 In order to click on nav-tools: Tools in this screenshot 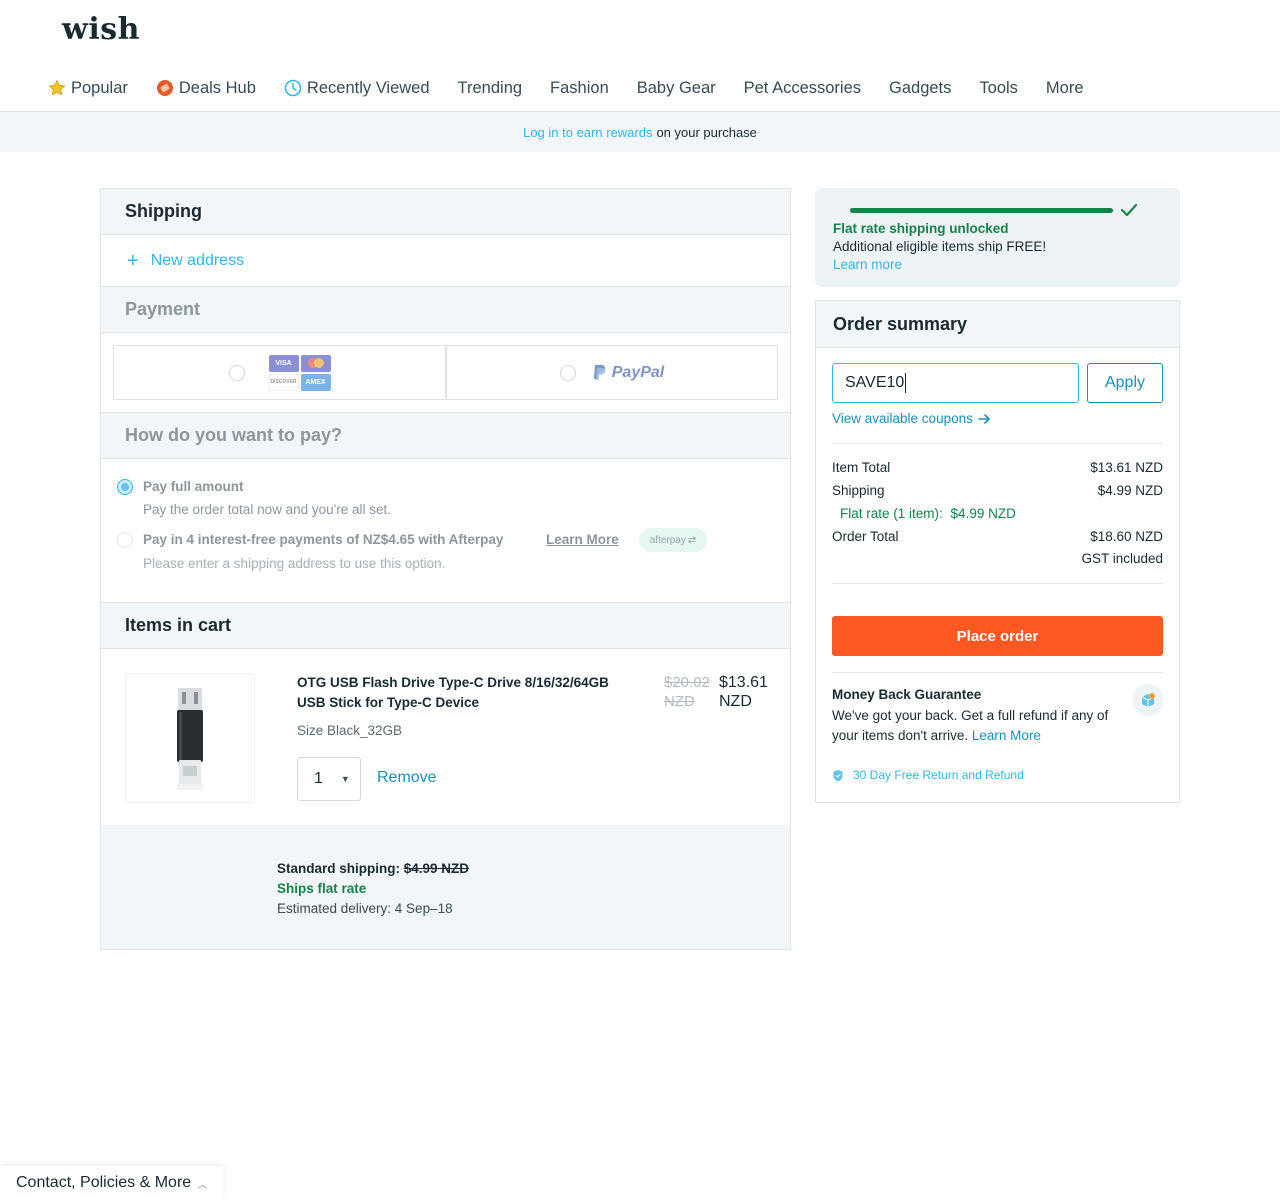, I will do `click(998, 88)`.